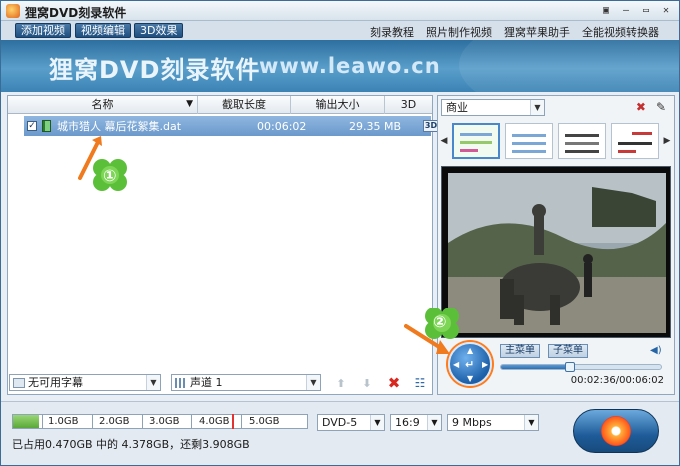  Describe the element at coordinates (244, 105) in the screenshot. I see `column-duration: 截取长度` at that location.